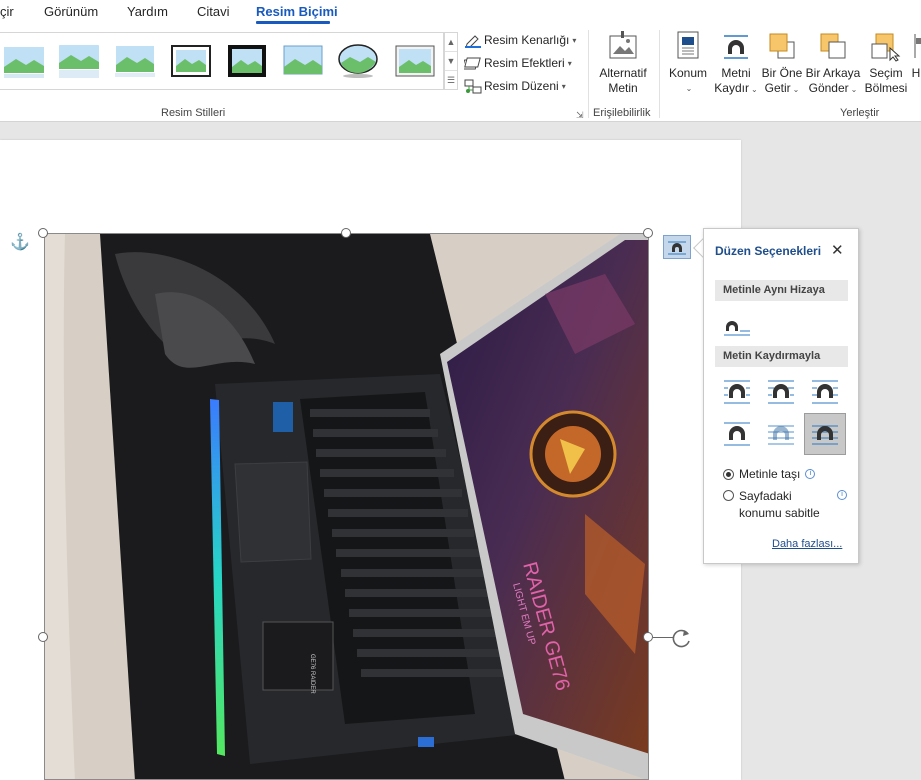 Image resolution: width=921 pixels, height=780 pixels. I want to click on wrap-inline-option, so click(737, 327).